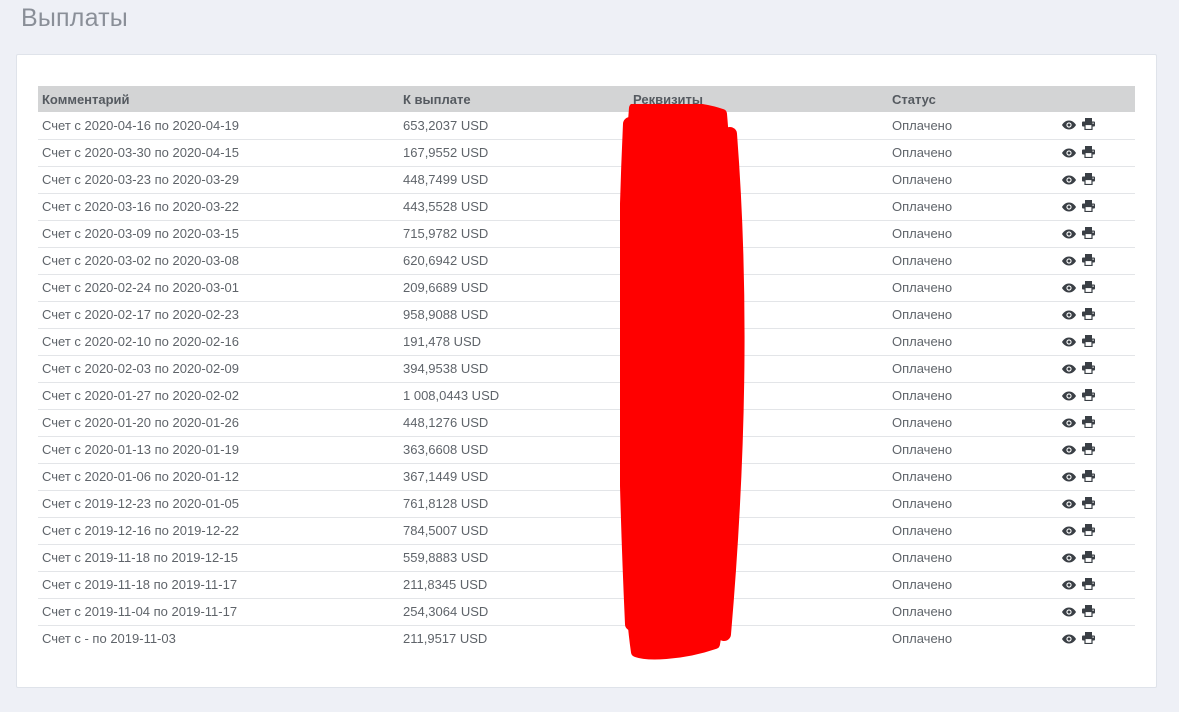 This screenshot has height=712, width=1179. What do you see at coordinates (140, 368) in the screenshot?
I see `row-comment: Счет с 2020-02-03 по 2020-02-09` at bounding box center [140, 368].